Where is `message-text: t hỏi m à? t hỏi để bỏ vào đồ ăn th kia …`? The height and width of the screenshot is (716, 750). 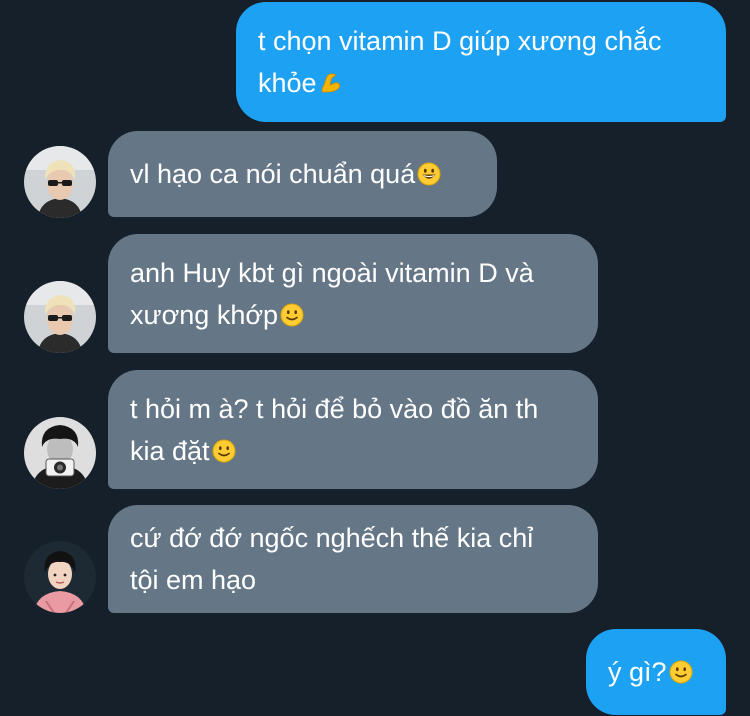 message-text: t hỏi m à? t hỏi để bỏ vào đồ ăn th kia … is located at coordinates (334, 429).